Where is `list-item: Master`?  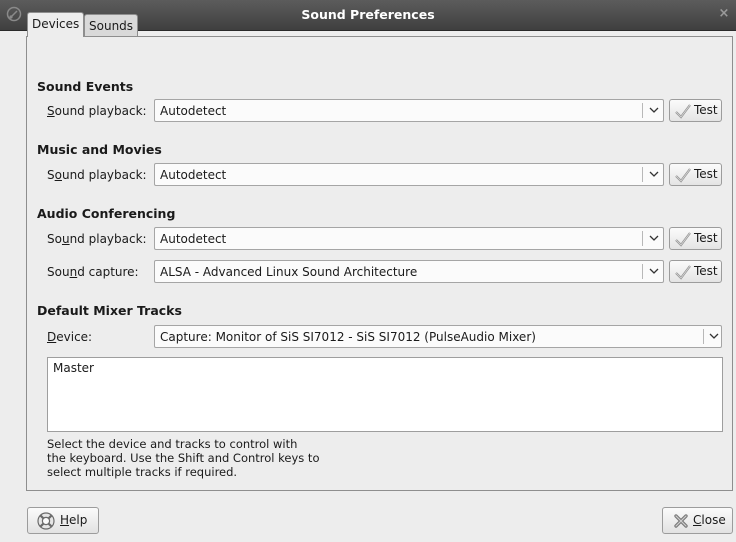
list-item: Master is located at coordinates (73, 368).